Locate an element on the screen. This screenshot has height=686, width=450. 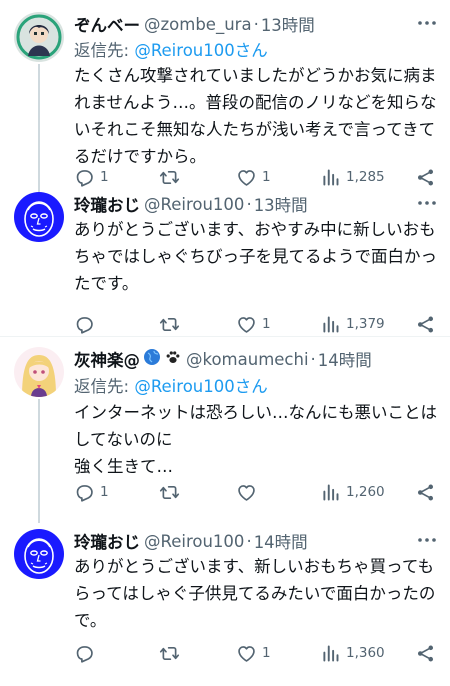
view-count: 1,379 is located at coordinates (365, 324).